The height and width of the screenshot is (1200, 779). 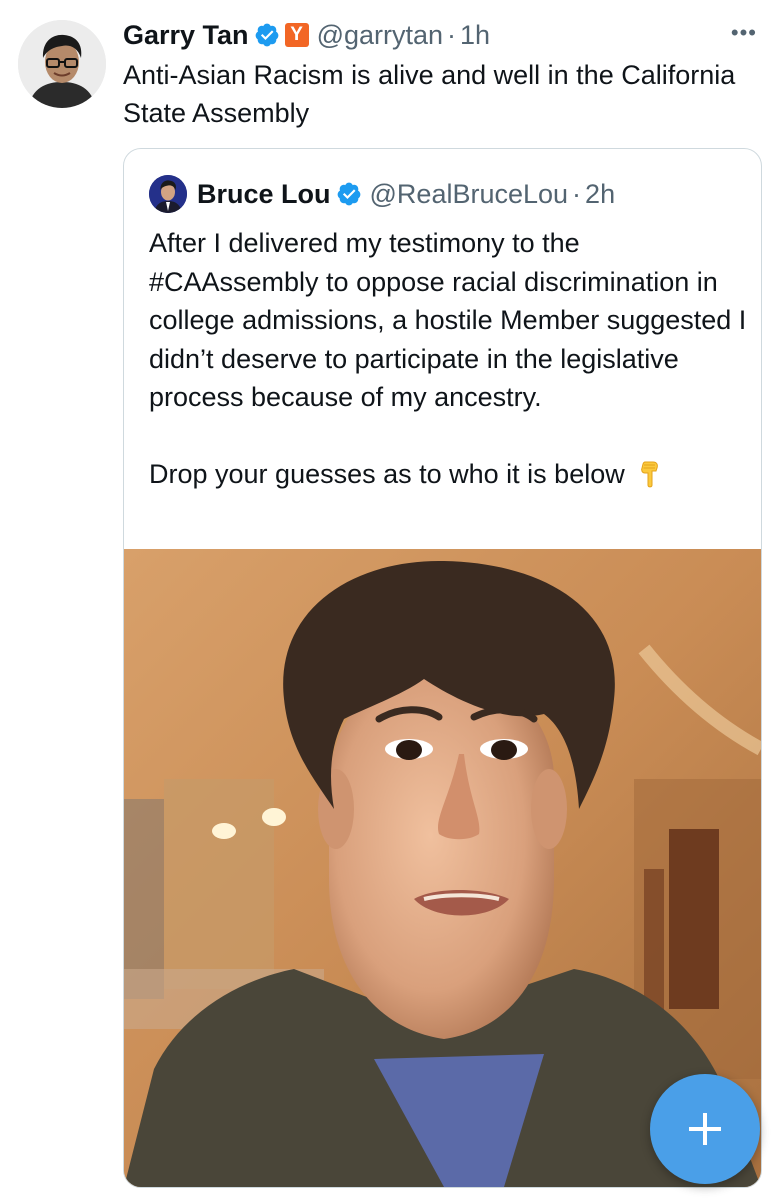 I want to click on author-display-name: Garry Tan, so click(x=186, y=35).